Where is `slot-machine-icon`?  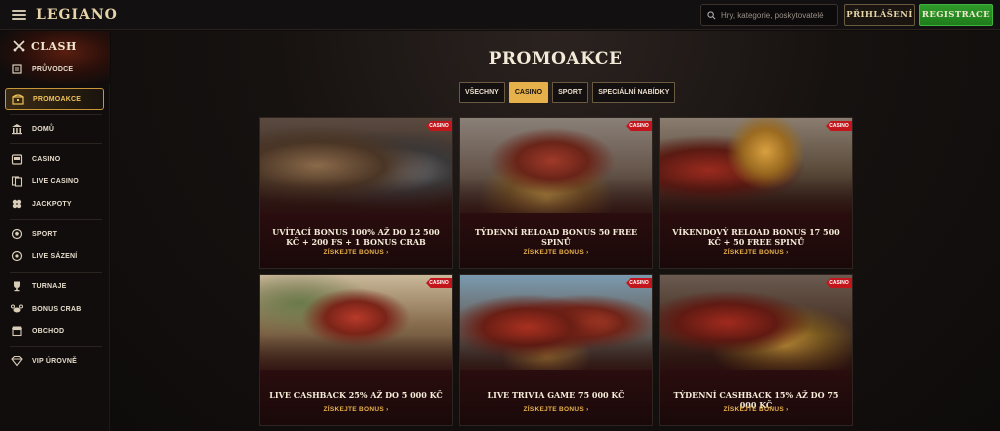
slot-machine-icon is located at coordinates (17, 159).